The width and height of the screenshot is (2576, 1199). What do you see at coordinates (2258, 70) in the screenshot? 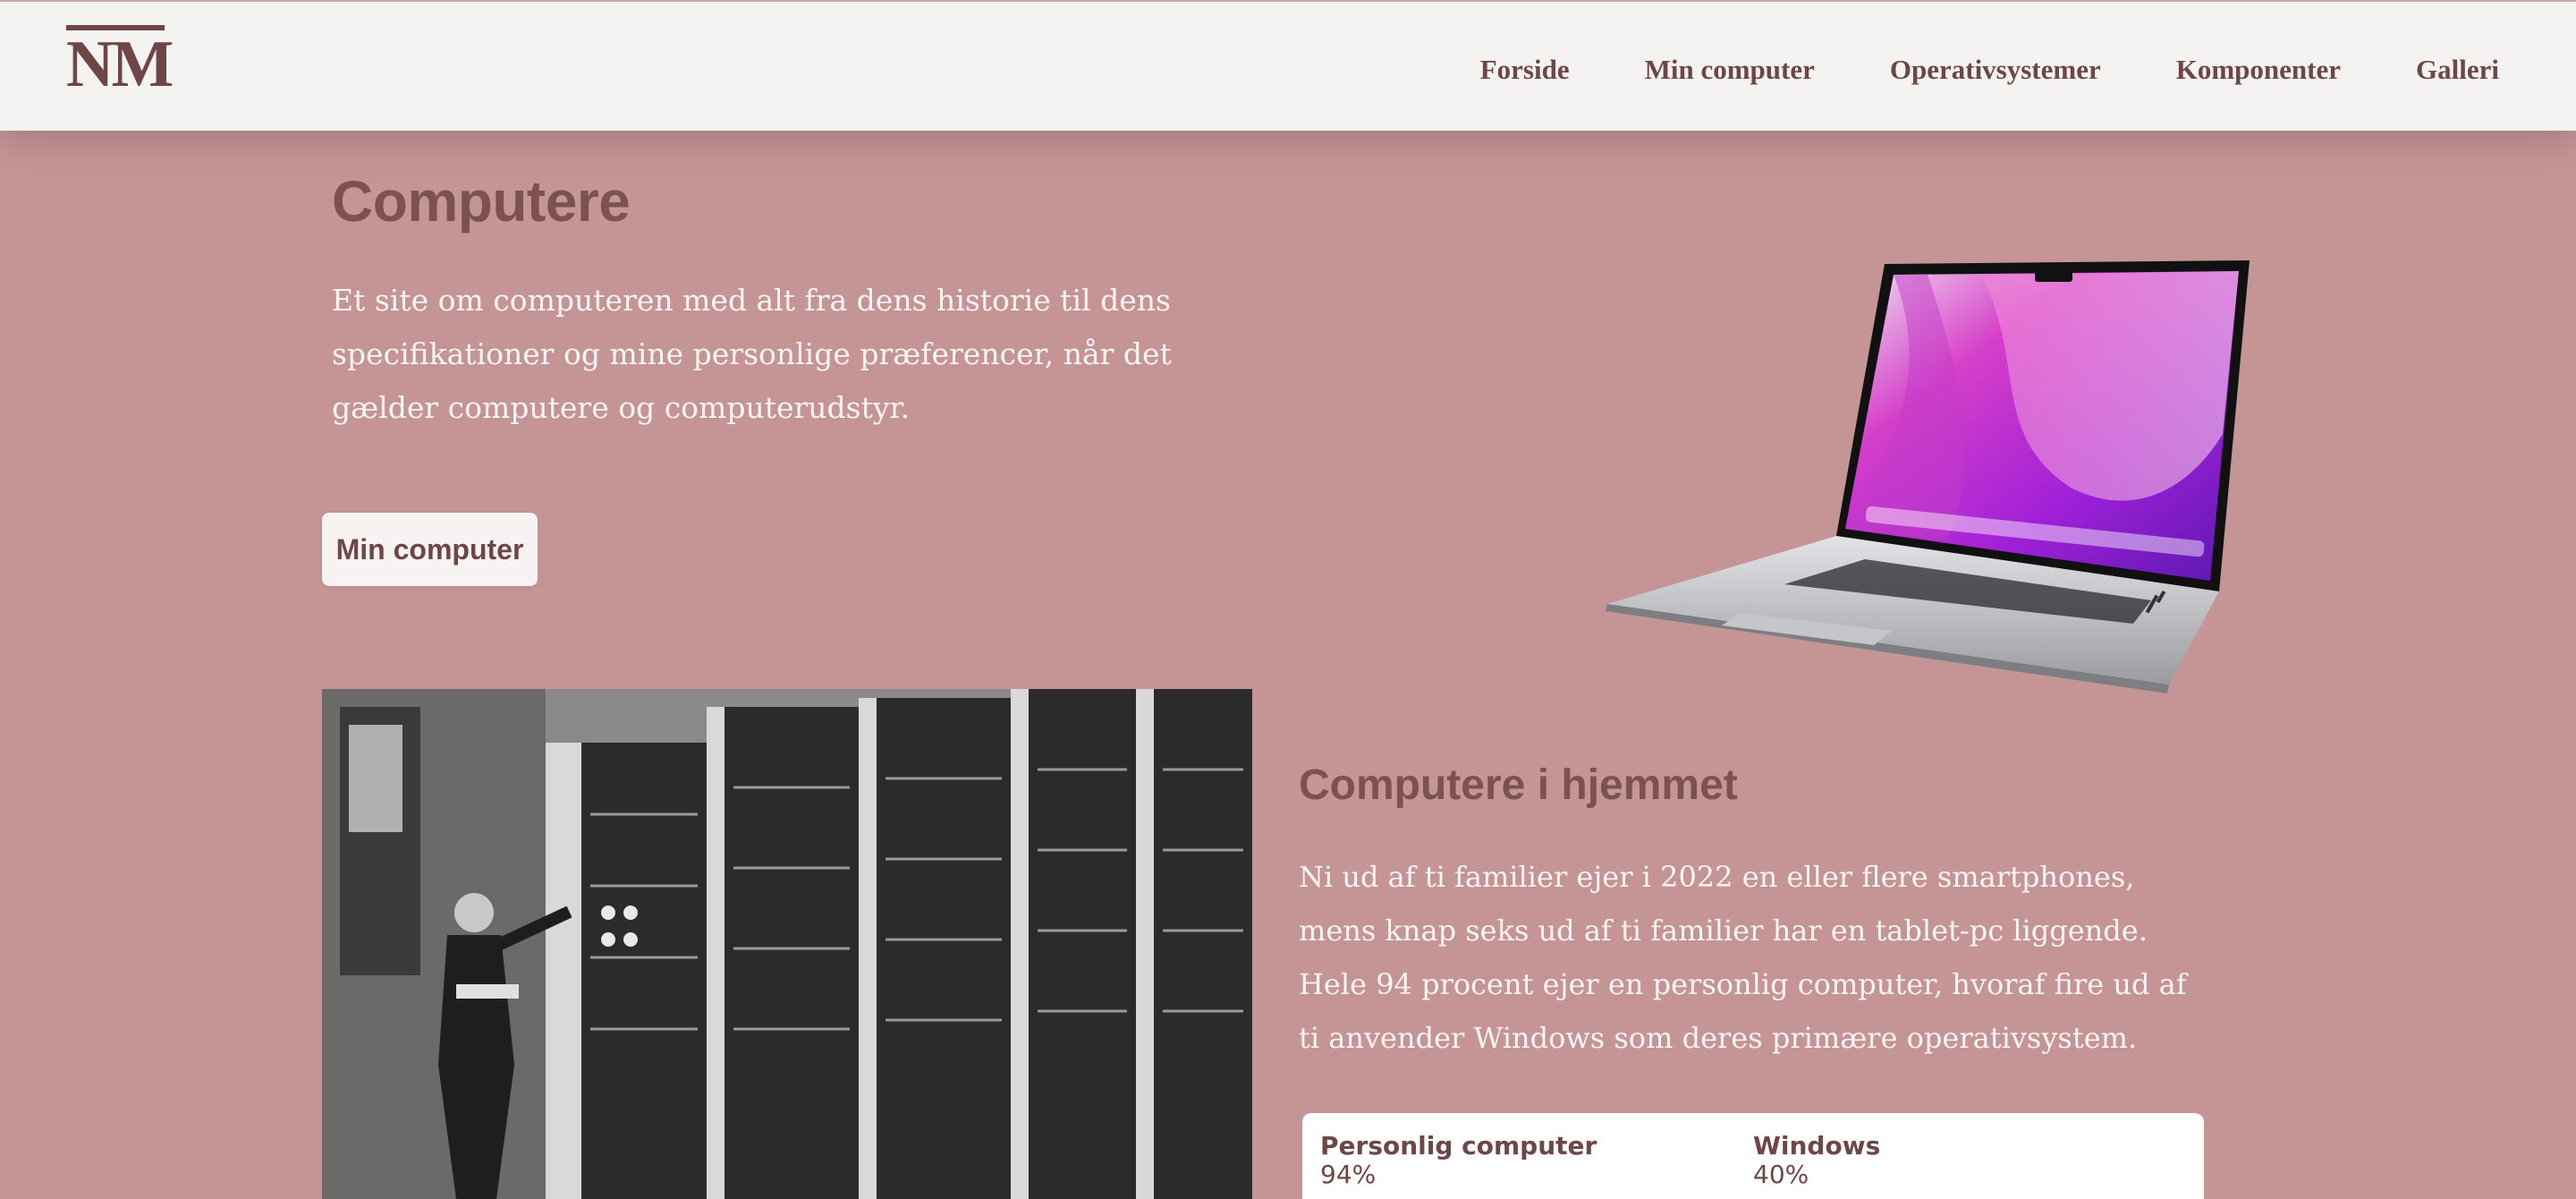
I see `nav-komponenter: Komponenter` at bounding box center [2258, 70].